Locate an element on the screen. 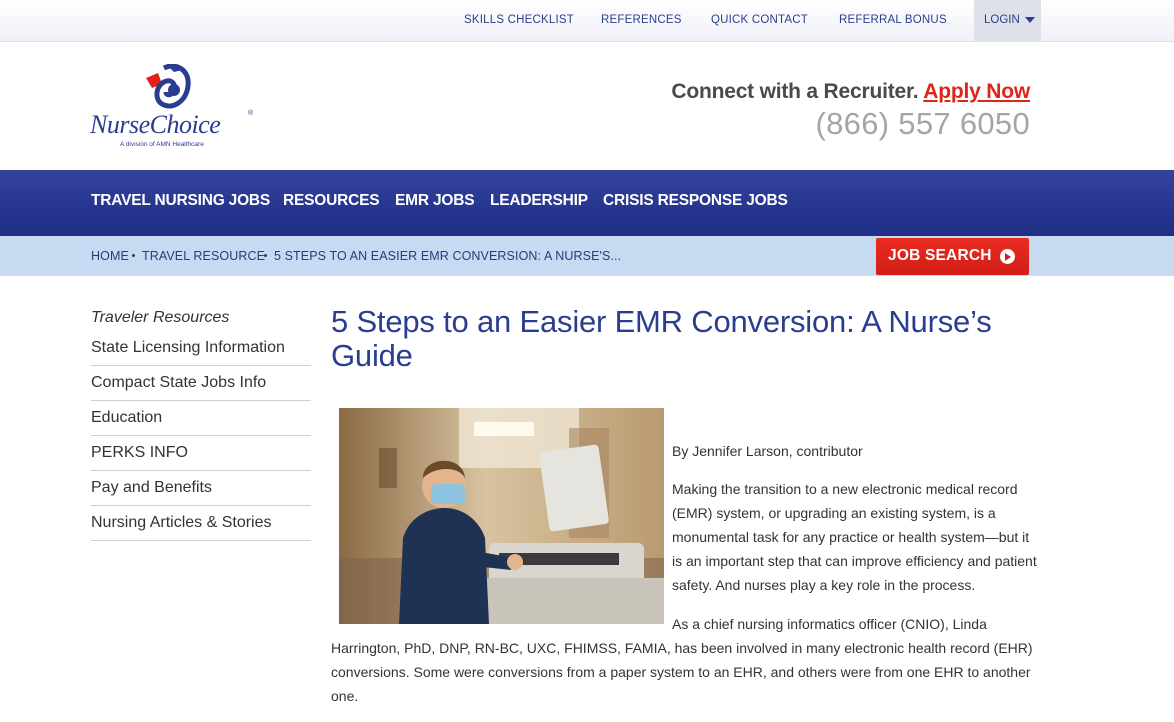 This screenshot has height=722, width=1174. nurse-at-computer-image is located at coordinates (501, 516).